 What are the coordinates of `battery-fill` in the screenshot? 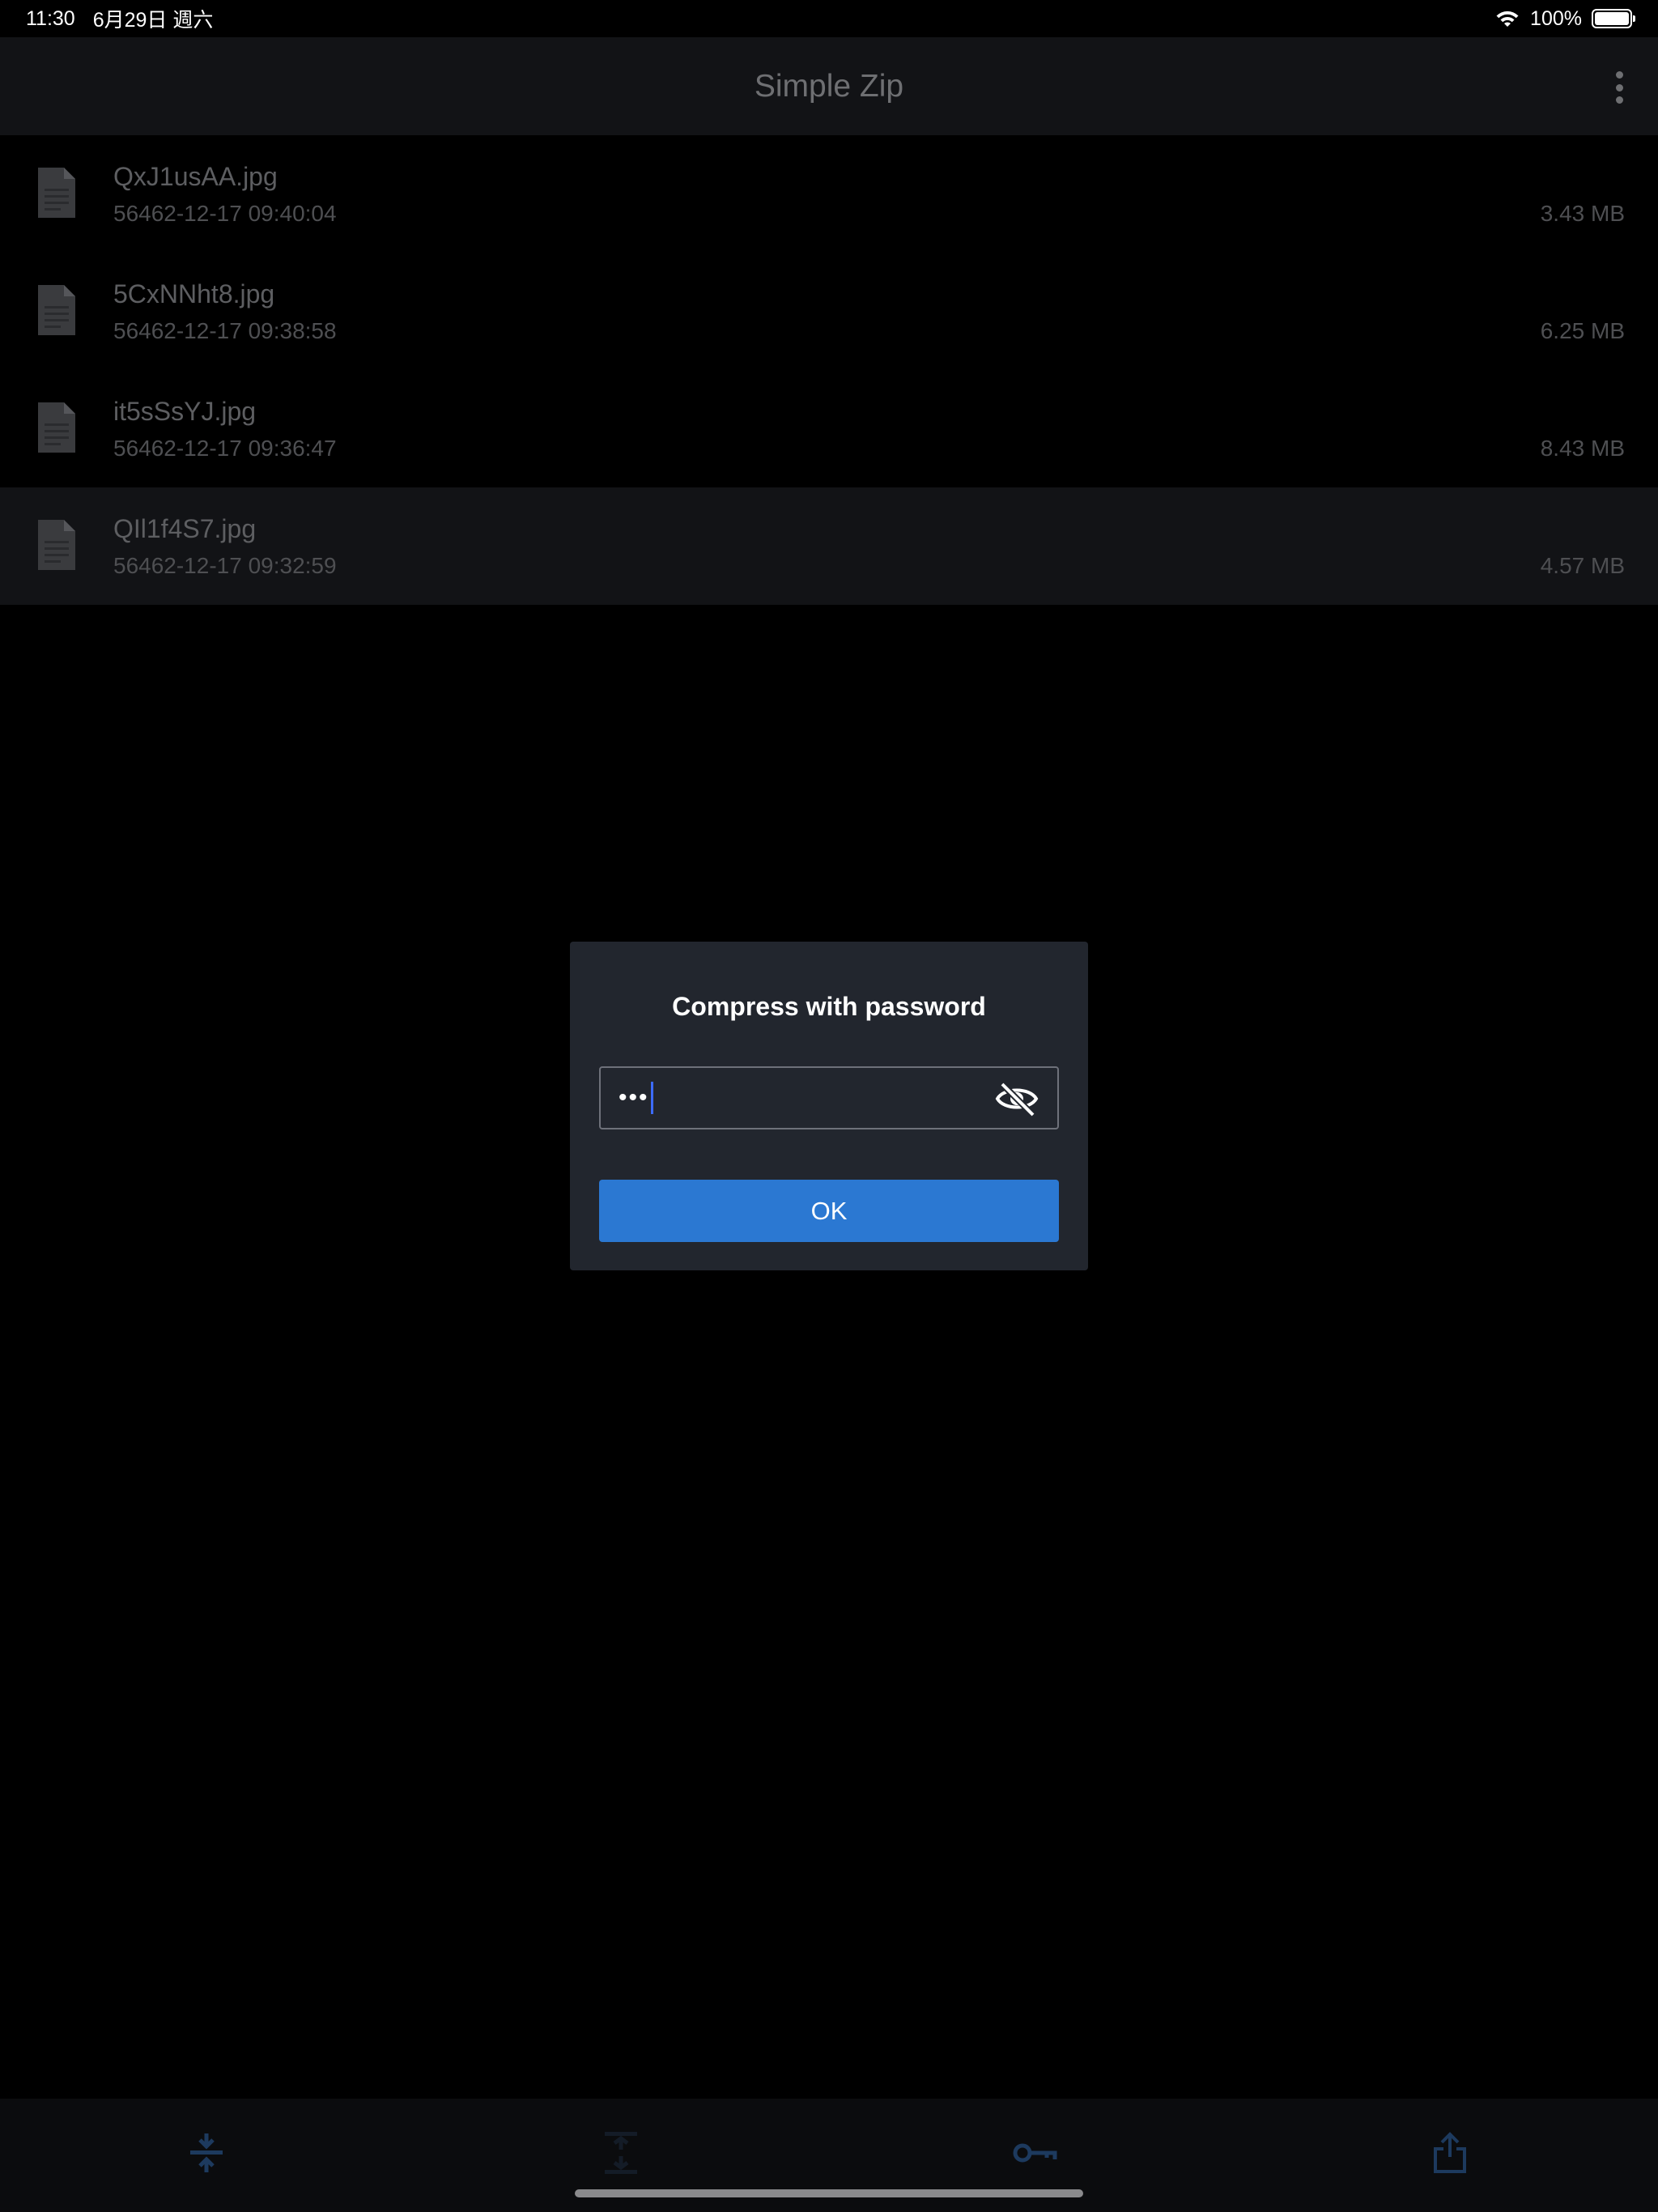 It's located at (1612, 19).